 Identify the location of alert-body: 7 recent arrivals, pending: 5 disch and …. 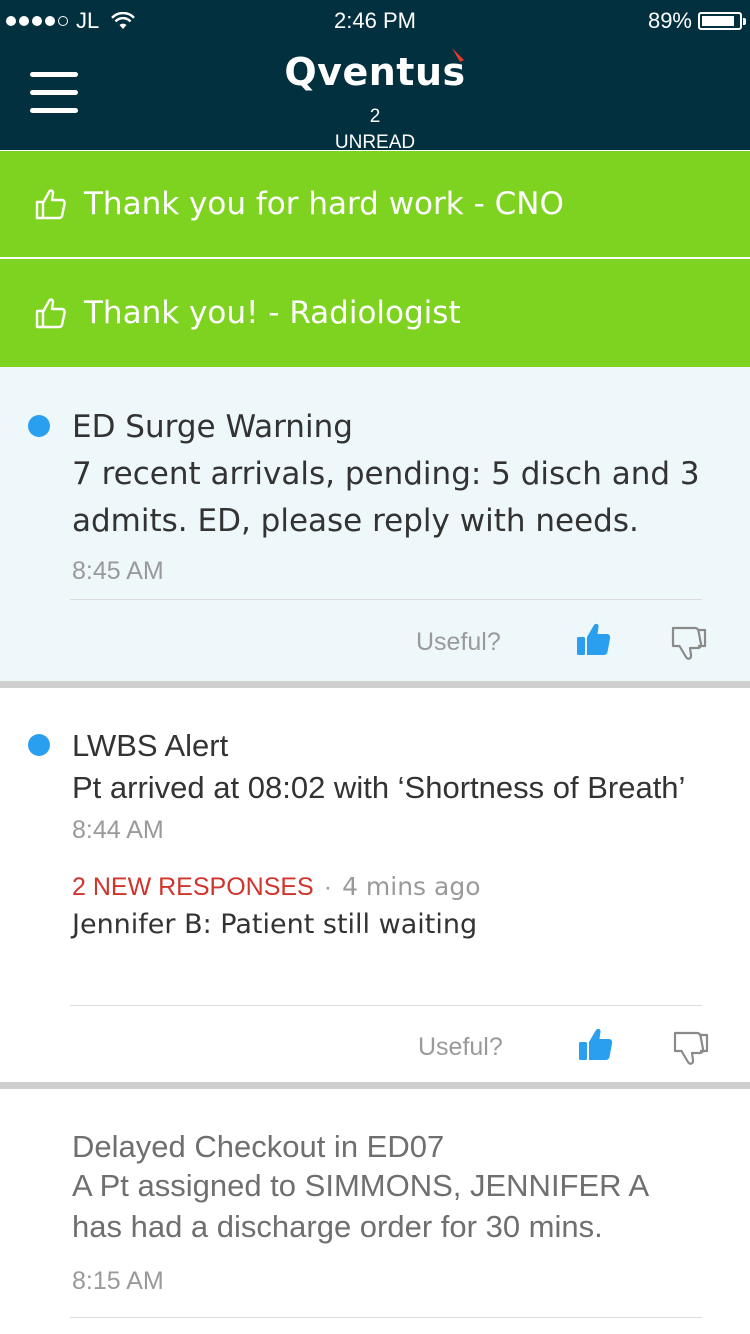
(386, 497).